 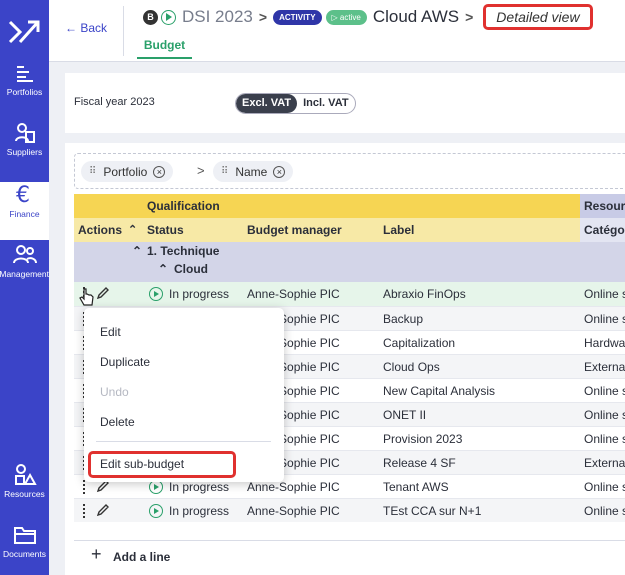 I want to click on add-line-label: Add a line, so click(x=142, y=557).